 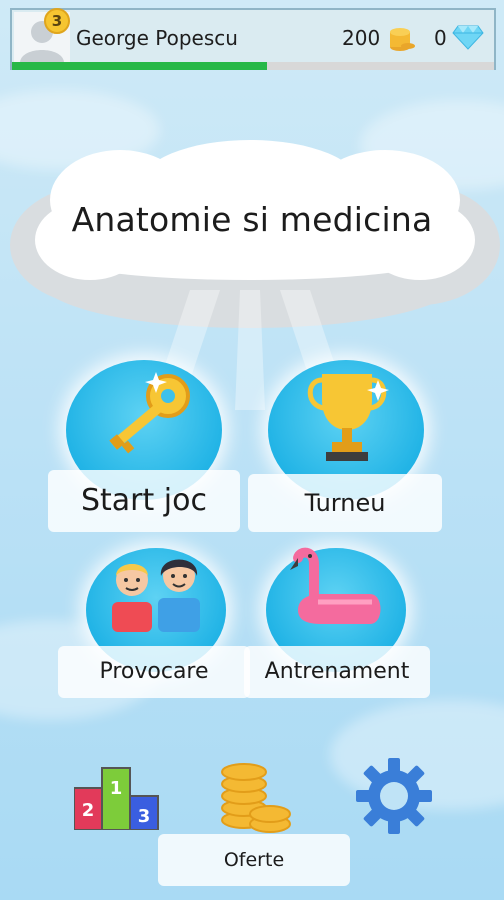 I want to click on start-game-button: Start joc, so click(x=144, y=501).